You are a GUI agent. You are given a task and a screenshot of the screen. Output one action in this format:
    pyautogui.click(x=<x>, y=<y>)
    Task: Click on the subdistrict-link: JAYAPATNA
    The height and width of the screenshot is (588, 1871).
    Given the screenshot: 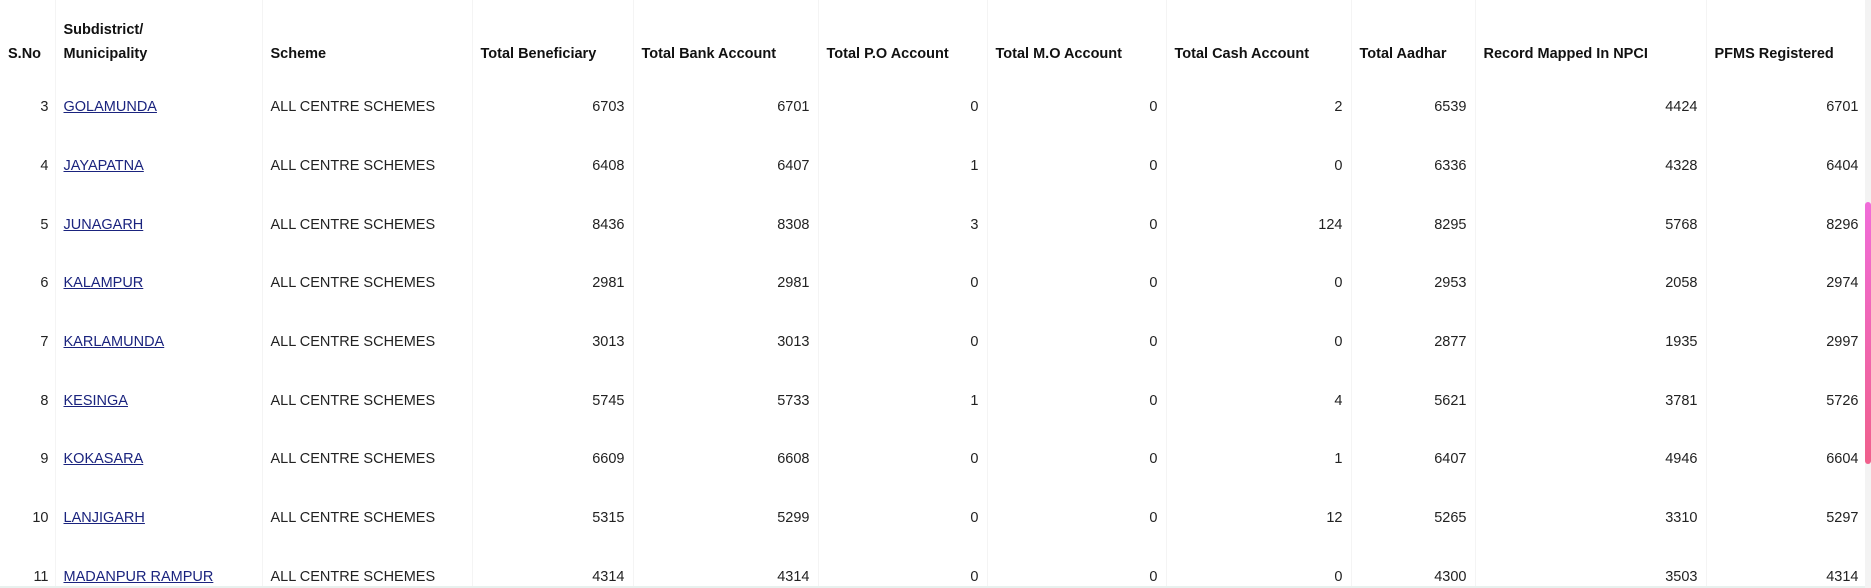 What is the action you would take?
    pyautogui.click(x=104, y=166)
    